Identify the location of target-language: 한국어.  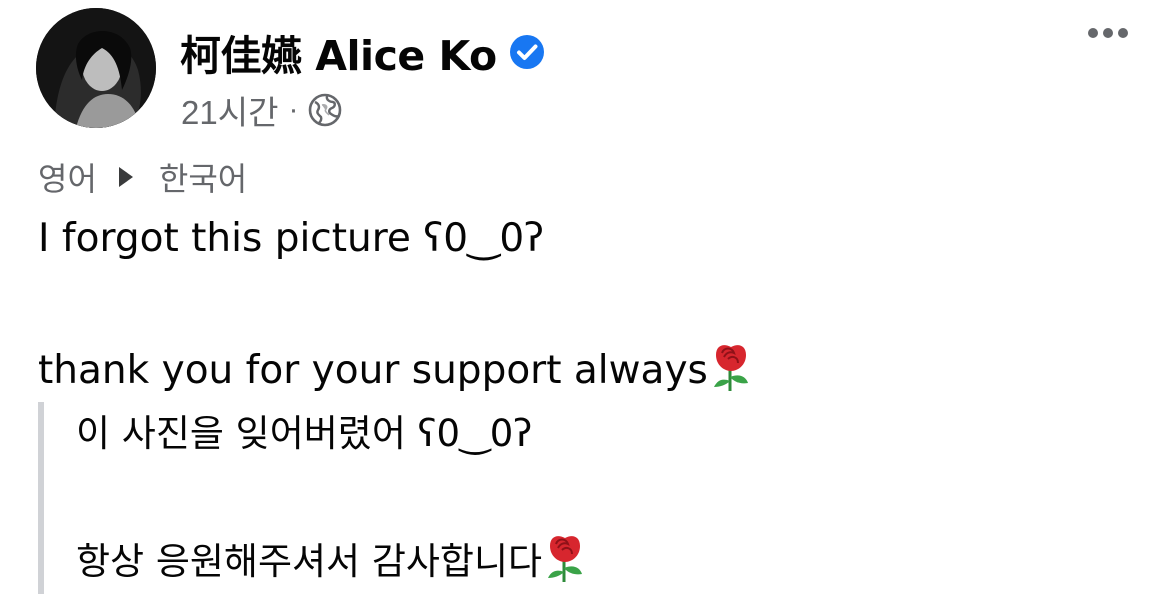
(203, 179).